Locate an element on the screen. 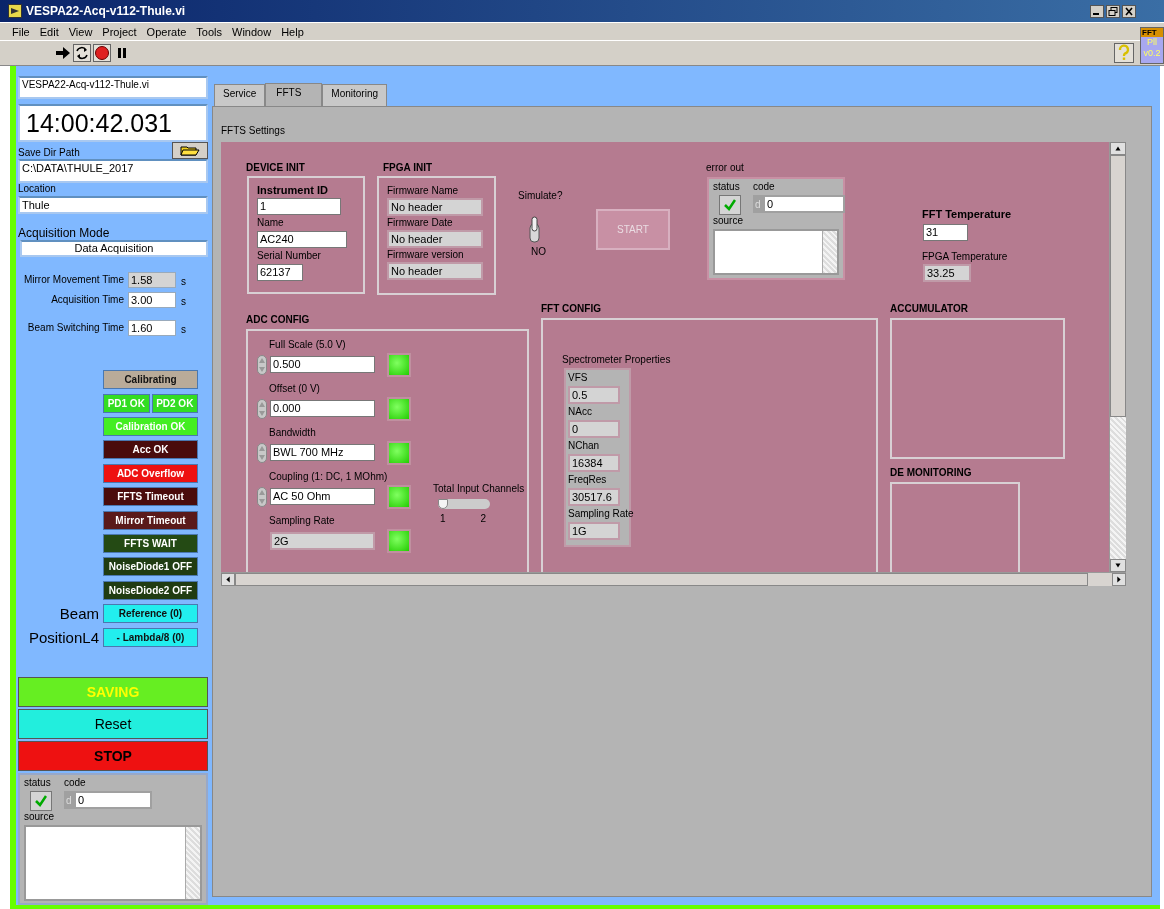  status-indicator: NoiseDiode2 OFF is located at coordinates (150, 590).